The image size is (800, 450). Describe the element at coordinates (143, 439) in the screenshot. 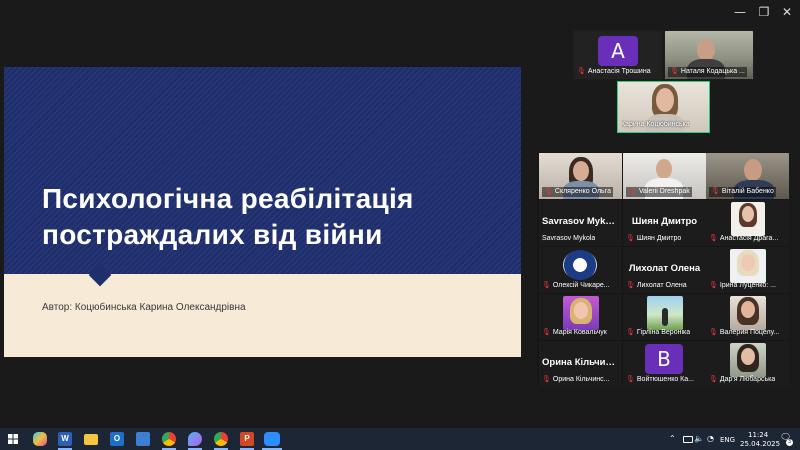

I see `mail-icon` at that location.